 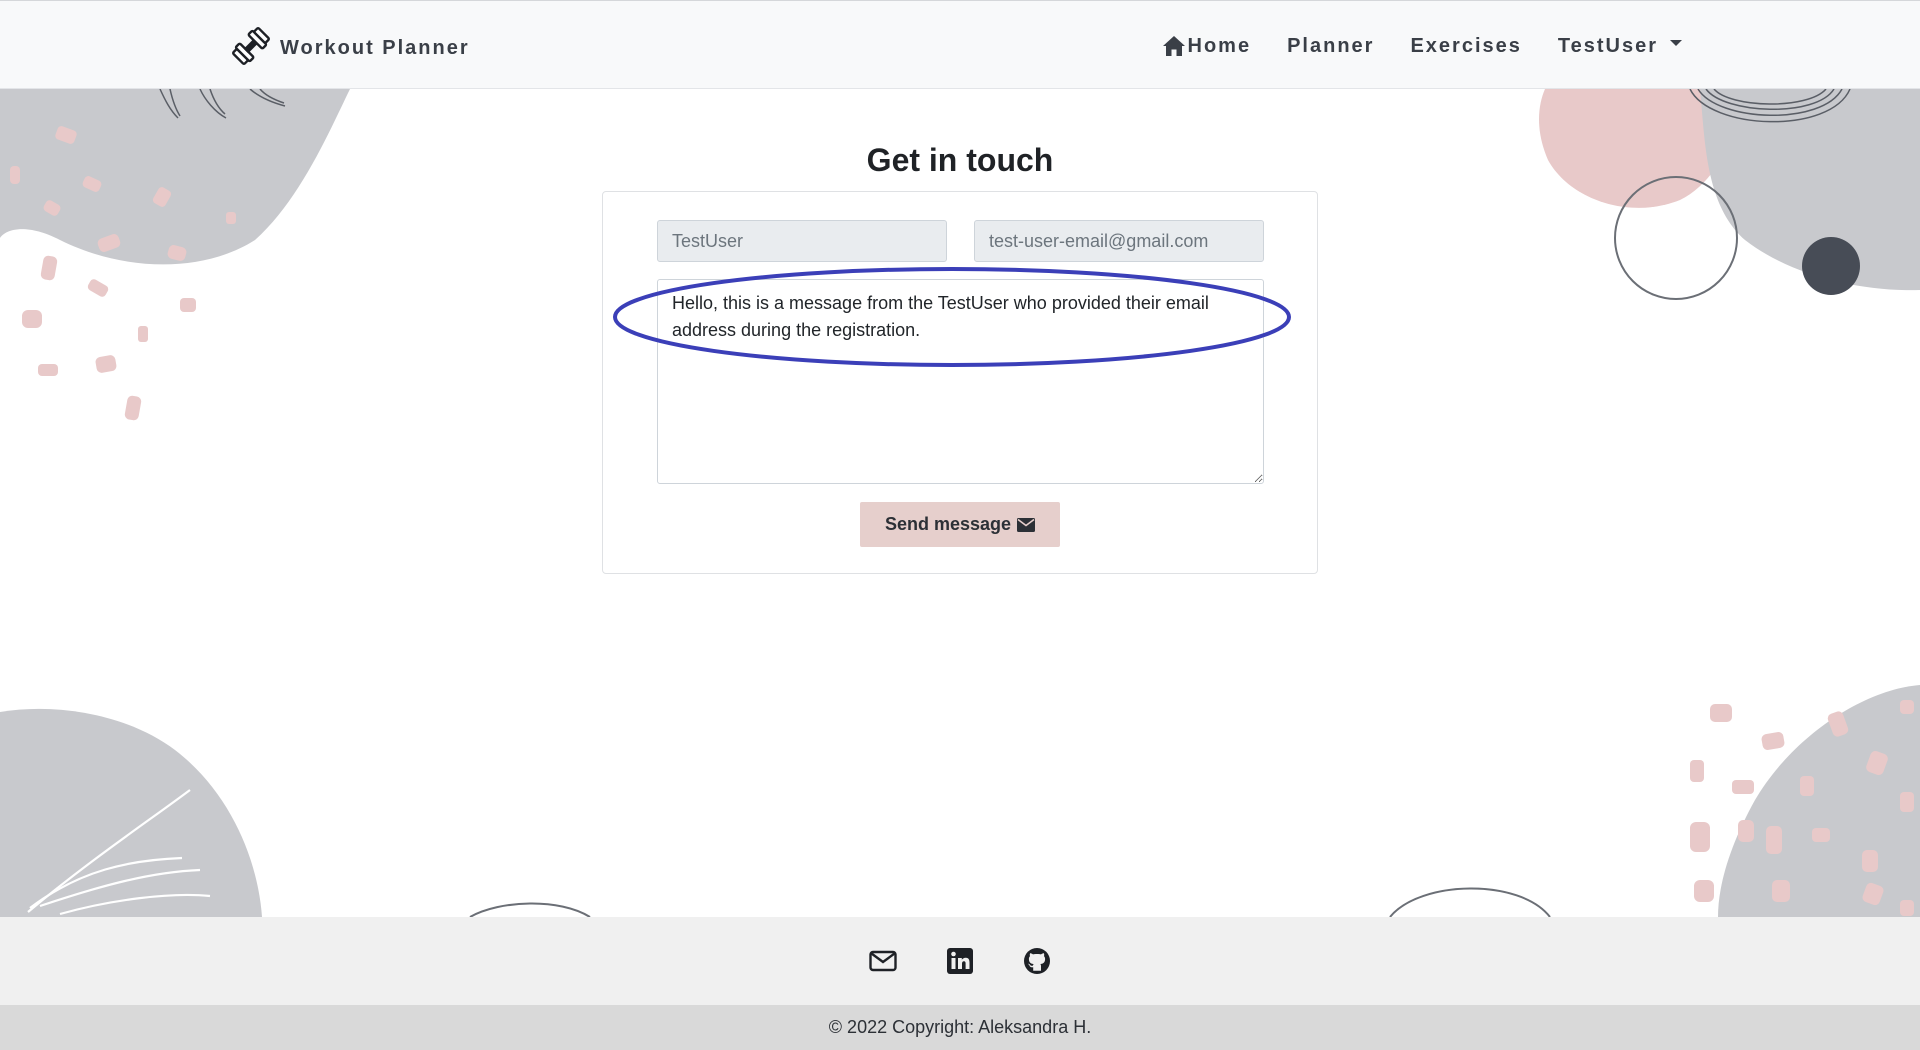 I want to click on nav-exercises-label: Exercises, so click(x=1466, y=45).